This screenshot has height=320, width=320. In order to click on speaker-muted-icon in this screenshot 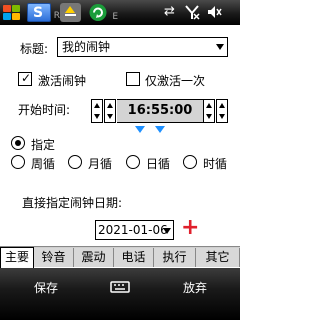, I will do `click(214, 14)`.